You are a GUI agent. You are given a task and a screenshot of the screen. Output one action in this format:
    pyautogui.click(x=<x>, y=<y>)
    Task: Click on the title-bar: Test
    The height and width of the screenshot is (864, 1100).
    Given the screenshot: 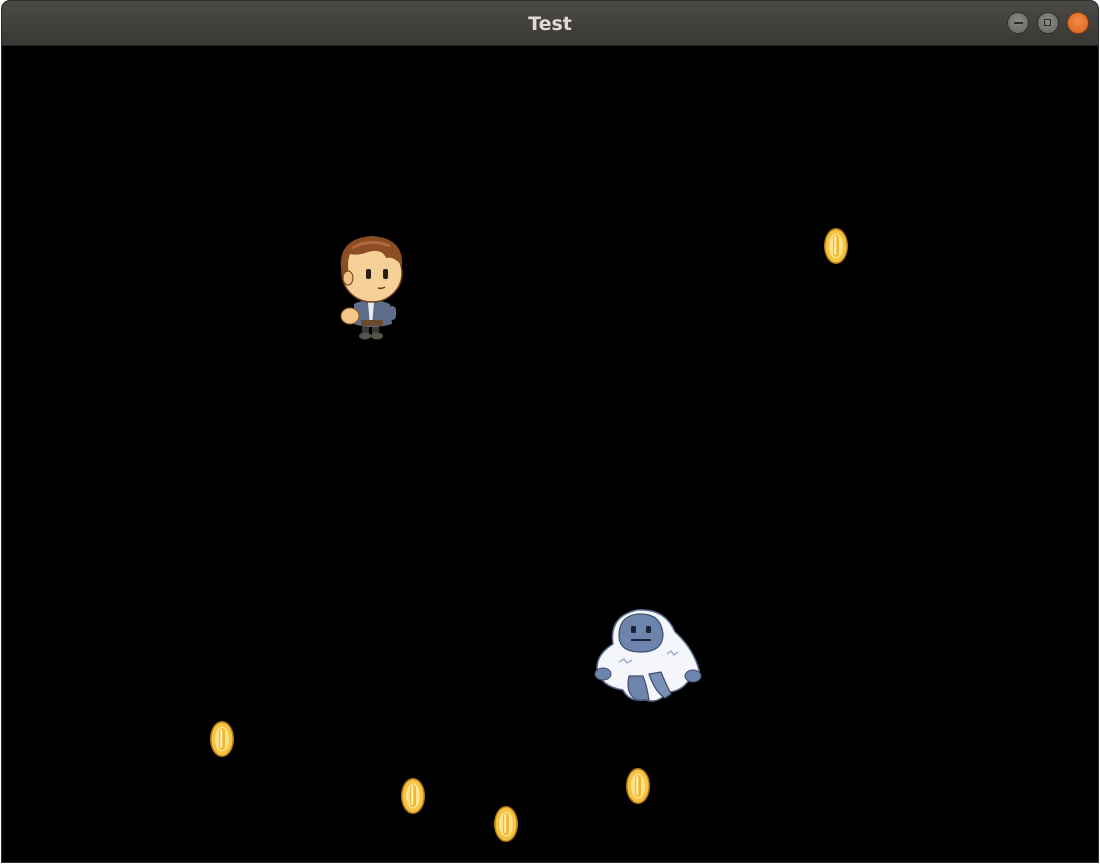 What is the action you would take?
    pyautogui.click(x=550, y=23)
    